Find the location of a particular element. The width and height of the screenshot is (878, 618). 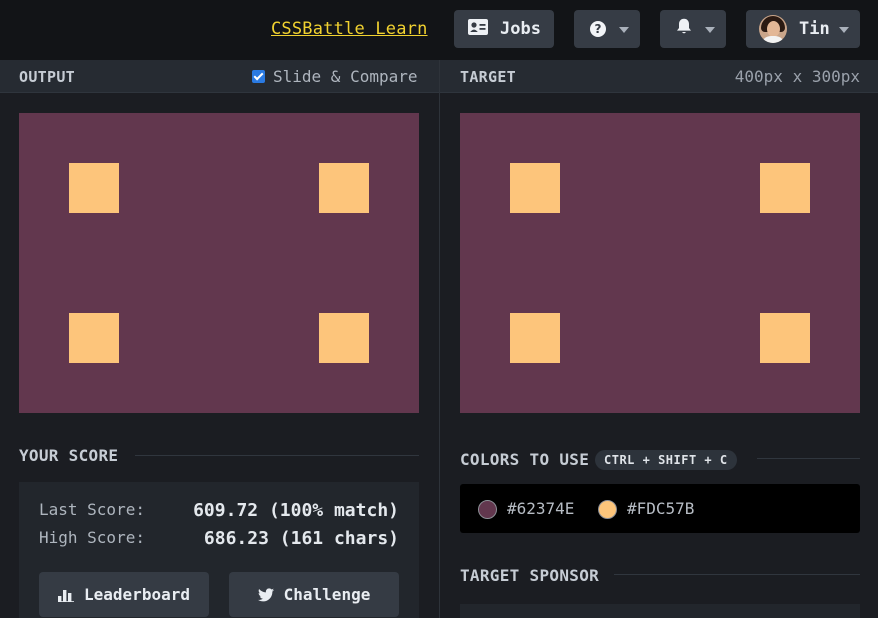

last-score-value: 609.72 (100% match) is located at coordinates (296, 510).